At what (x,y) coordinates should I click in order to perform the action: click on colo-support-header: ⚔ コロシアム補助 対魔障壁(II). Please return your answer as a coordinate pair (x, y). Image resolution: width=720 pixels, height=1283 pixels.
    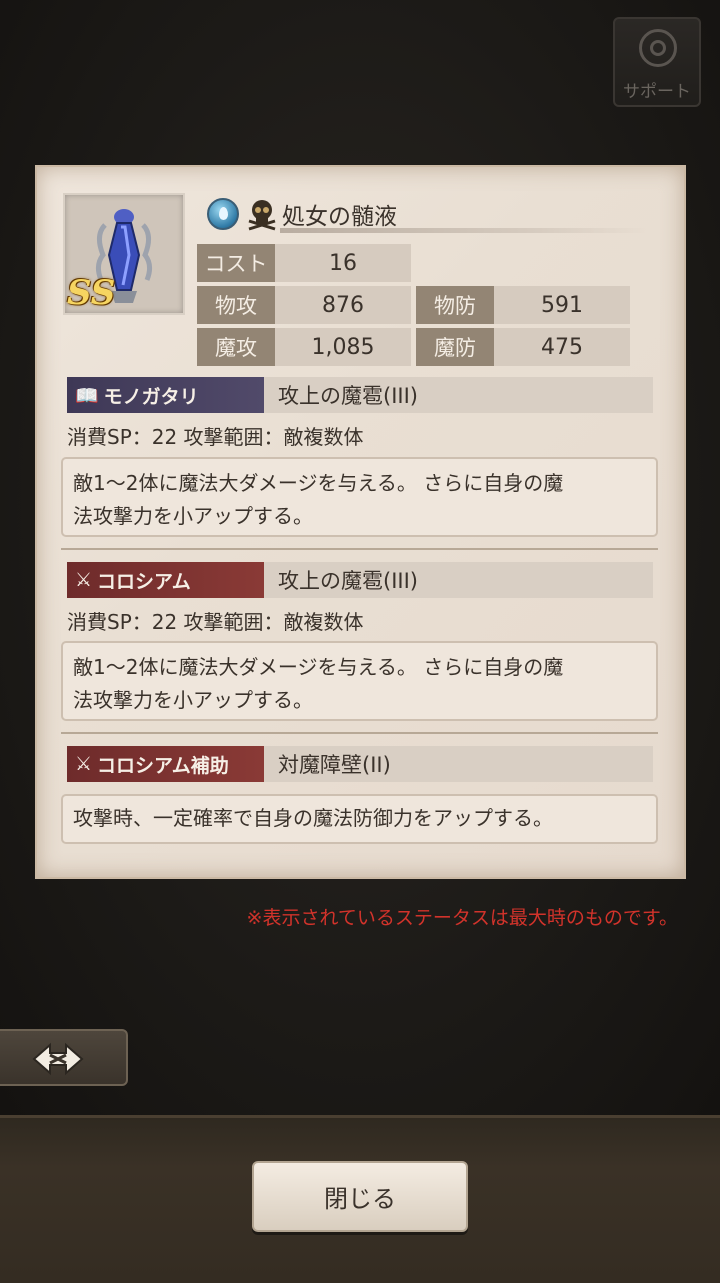
    Looking at the image, I should click on (360, 764).